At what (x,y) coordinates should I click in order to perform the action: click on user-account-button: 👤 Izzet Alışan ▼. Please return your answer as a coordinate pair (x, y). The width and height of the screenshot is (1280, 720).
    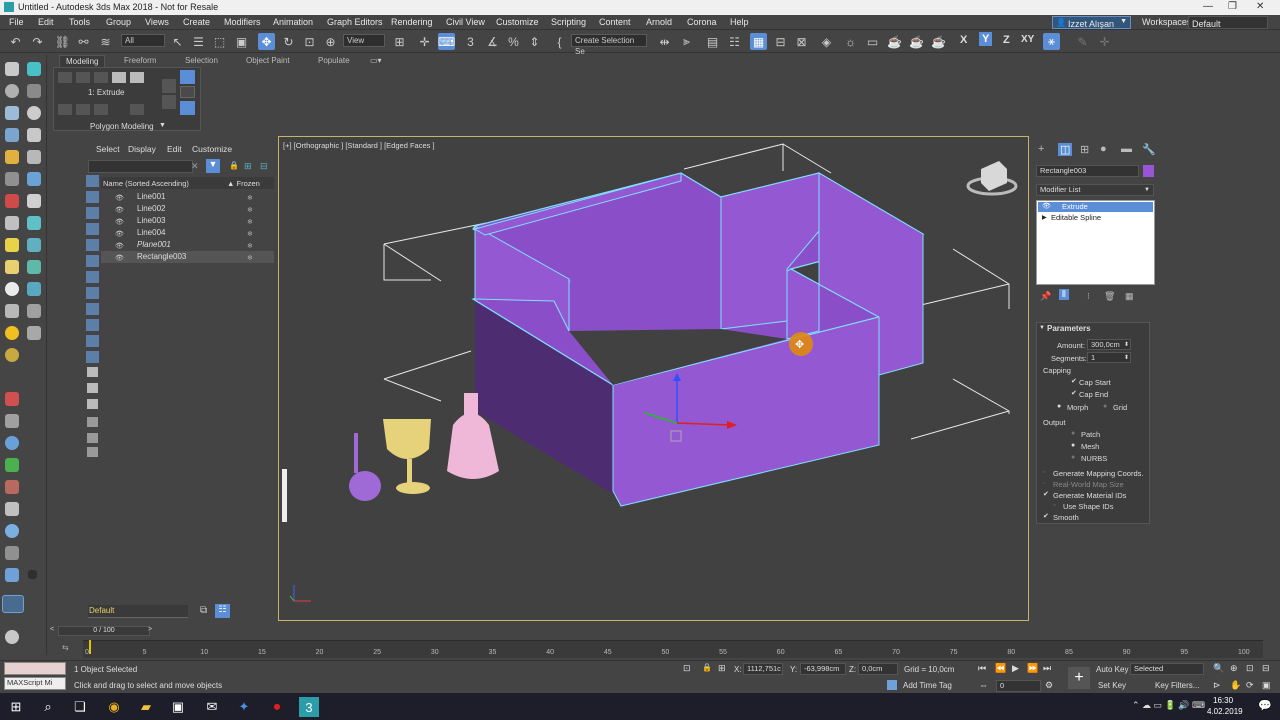
    Looking at the image, I should click on (1091, 22).